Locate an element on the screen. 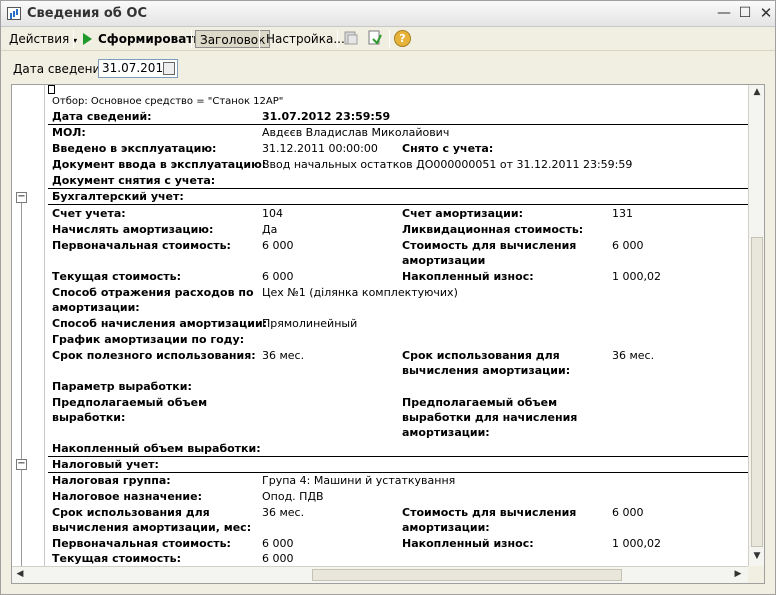 Image resolution: width=776 pixels, height=595 pixels. tax-usage-term-label: Срок использования для is located at coordinates (131, 512).